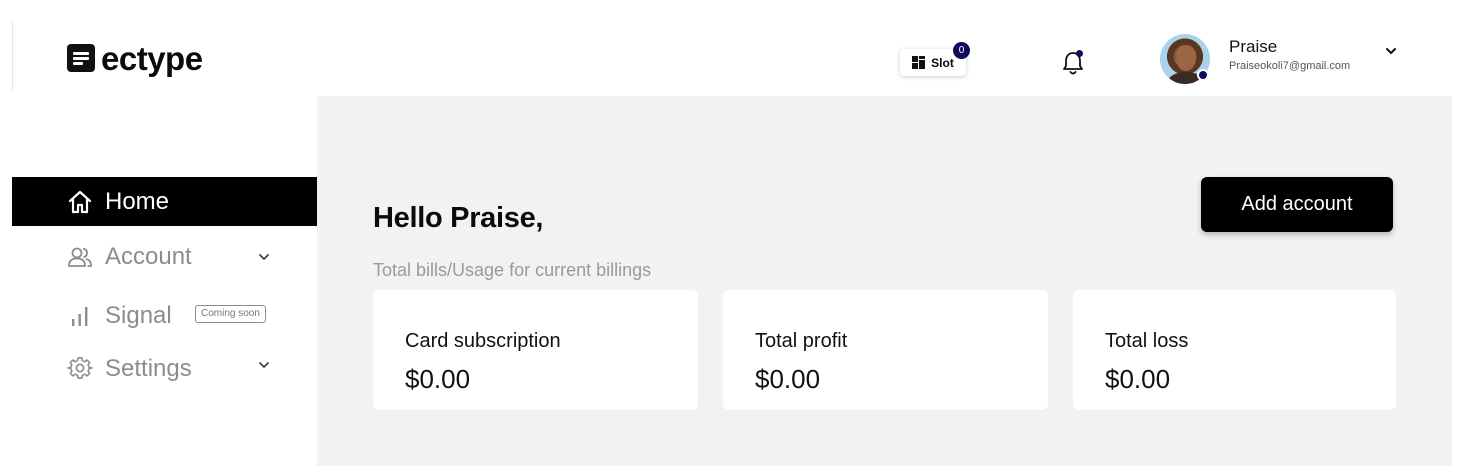  I want to click on add-account-button: Add account, so click(1297, 204).